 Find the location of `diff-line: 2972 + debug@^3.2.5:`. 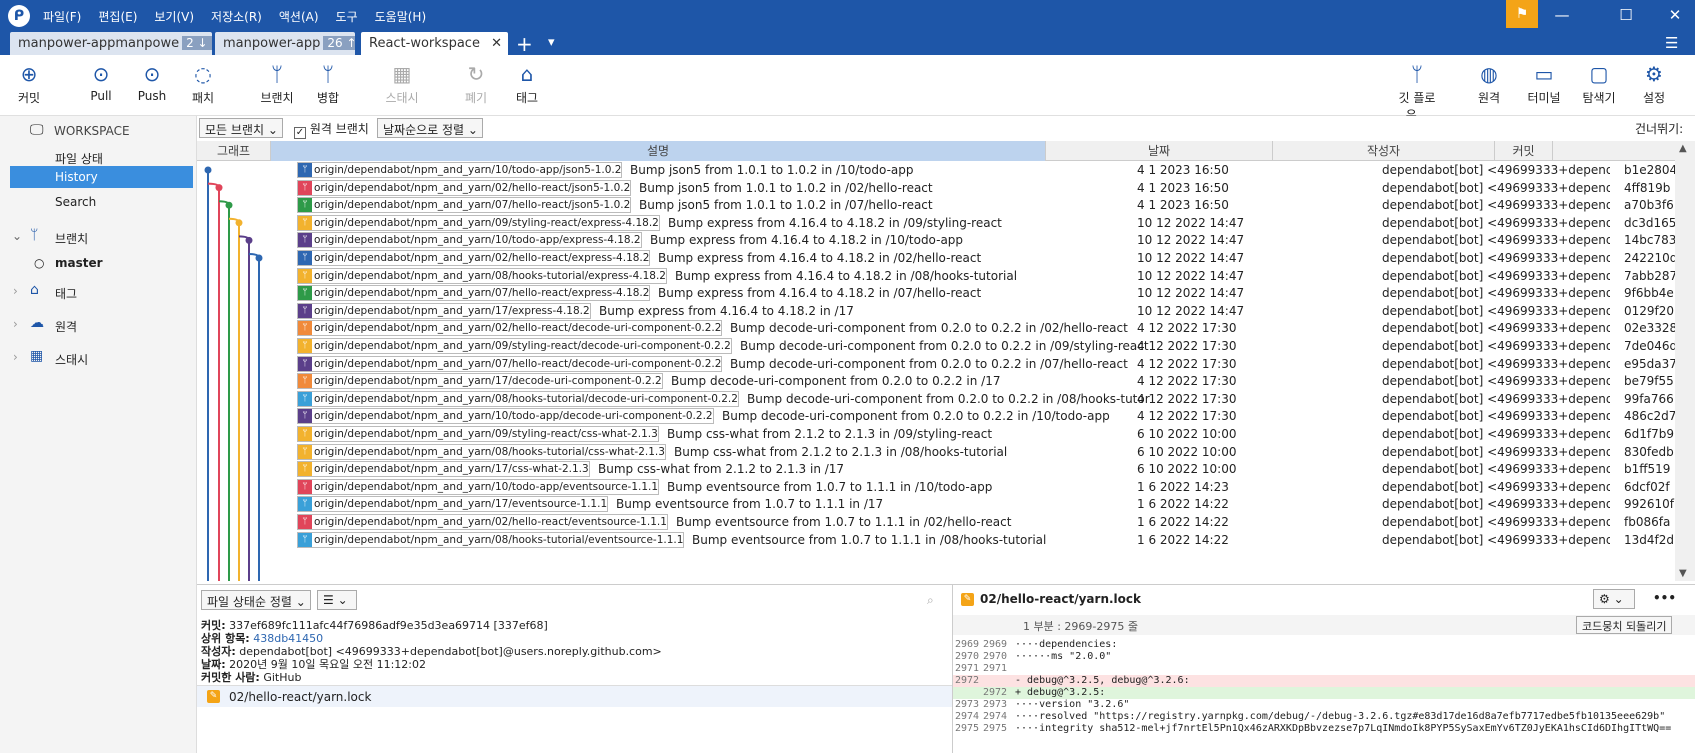

diff-line: 2972 + debug@^3.2.5: is located at coordinates (1324, 693).